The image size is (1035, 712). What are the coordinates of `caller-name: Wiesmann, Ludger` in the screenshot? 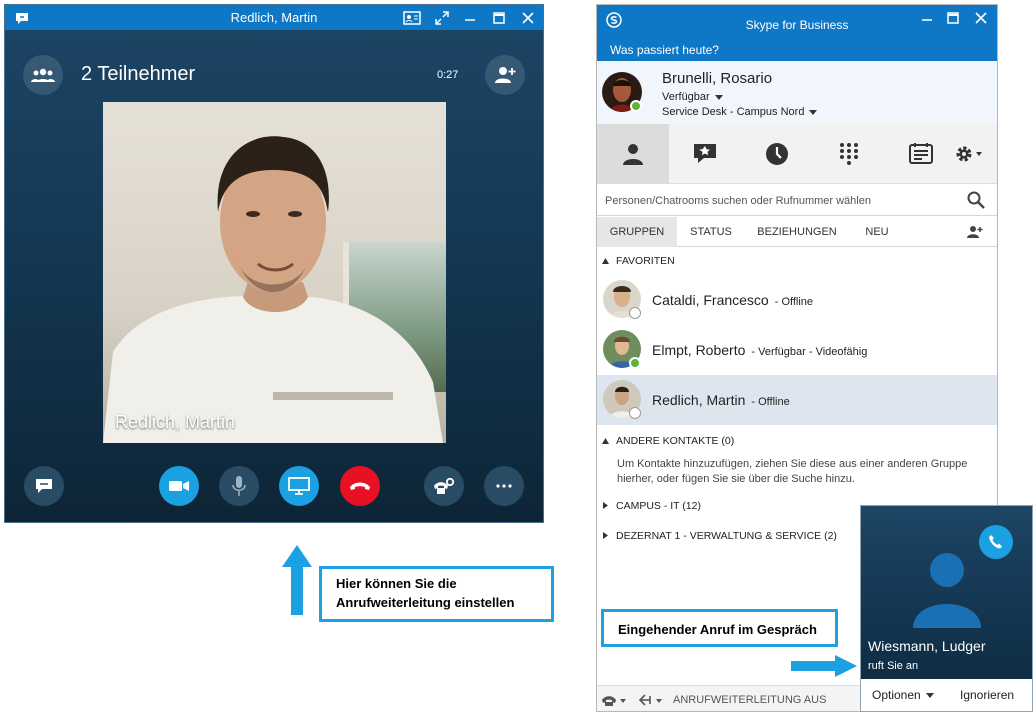 It's located at (927, 646).